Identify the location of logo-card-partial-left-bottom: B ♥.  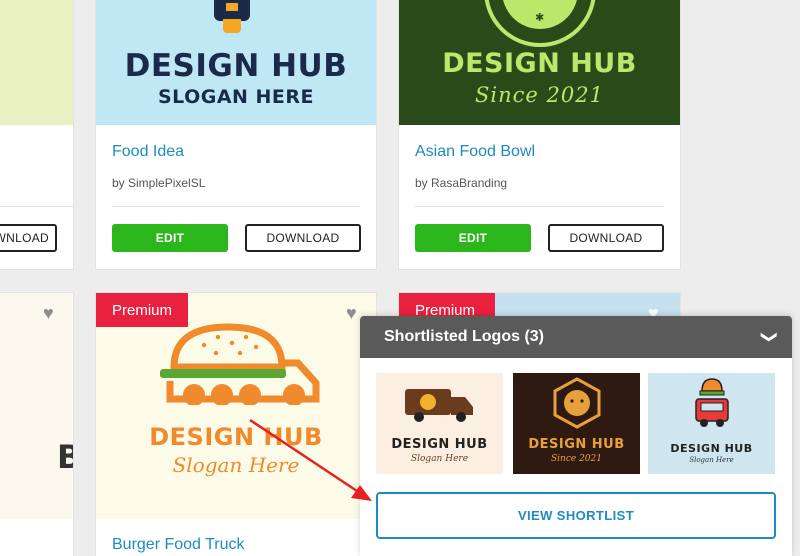
(37, 424).